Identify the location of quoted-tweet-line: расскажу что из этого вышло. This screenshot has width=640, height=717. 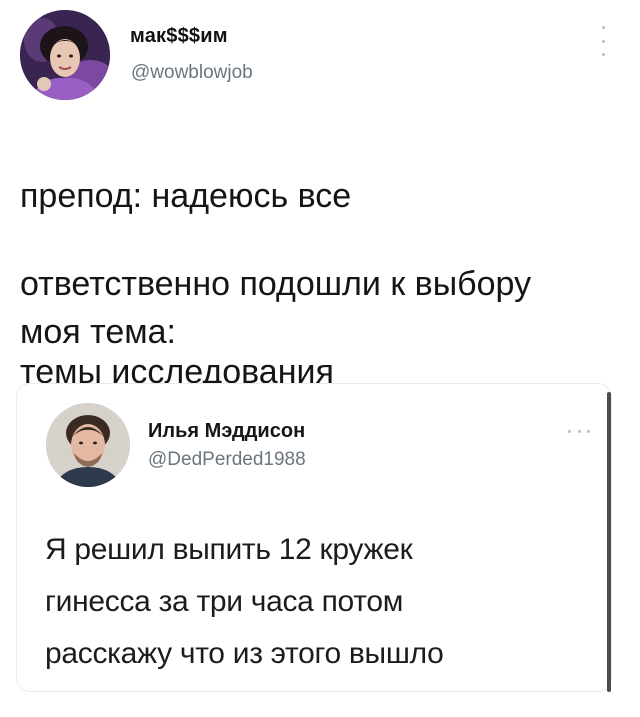
(244, 653).